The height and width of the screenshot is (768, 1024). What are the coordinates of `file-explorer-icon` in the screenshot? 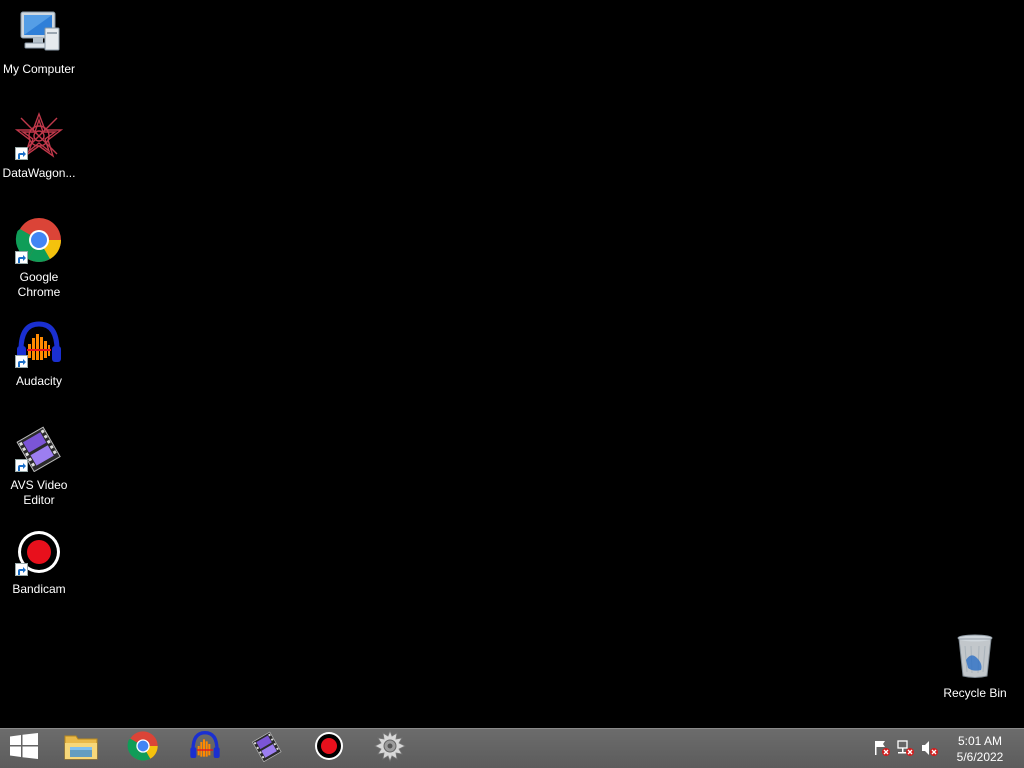 It's located at (81, 748).